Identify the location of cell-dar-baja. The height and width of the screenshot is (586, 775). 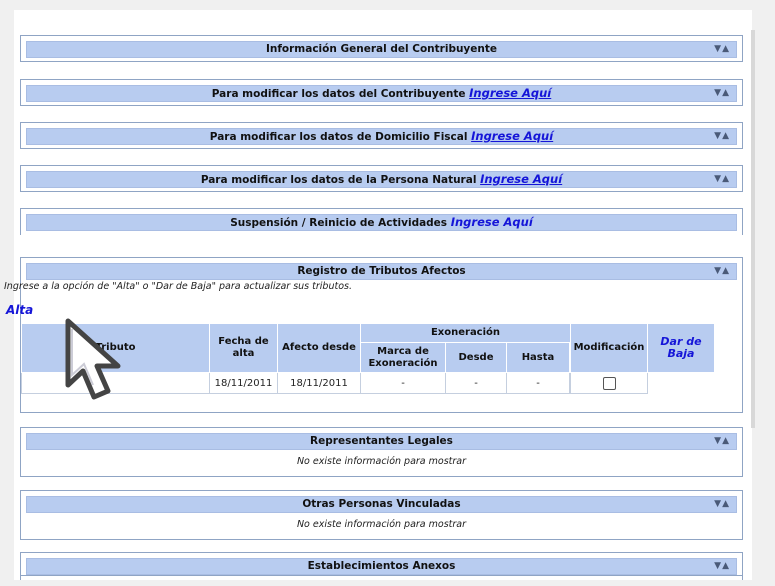
(609, 383).